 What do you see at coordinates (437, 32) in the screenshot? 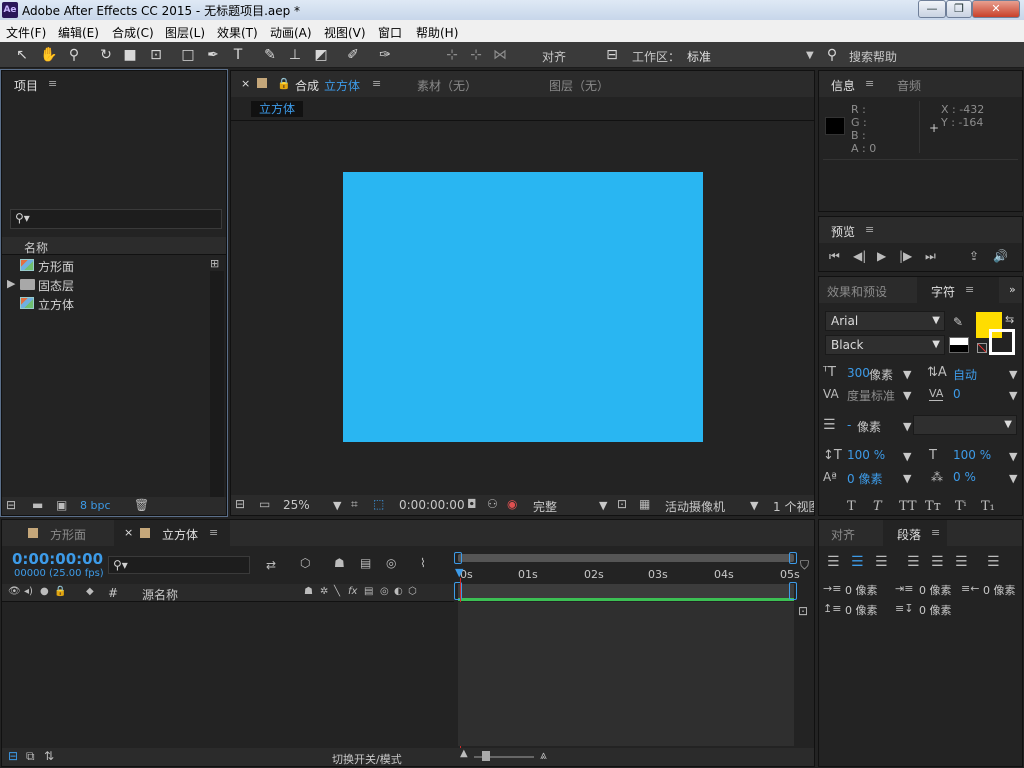
I see `menu-help: 帮助(H)` at bounding box center [437, 32].